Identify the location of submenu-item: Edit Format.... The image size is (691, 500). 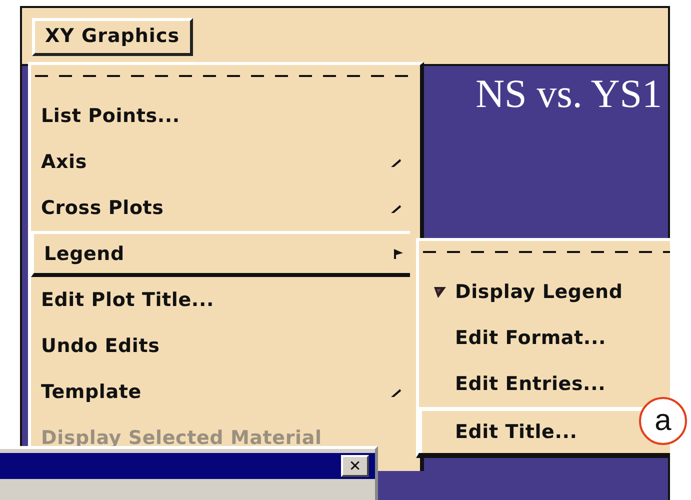
(544, 338).